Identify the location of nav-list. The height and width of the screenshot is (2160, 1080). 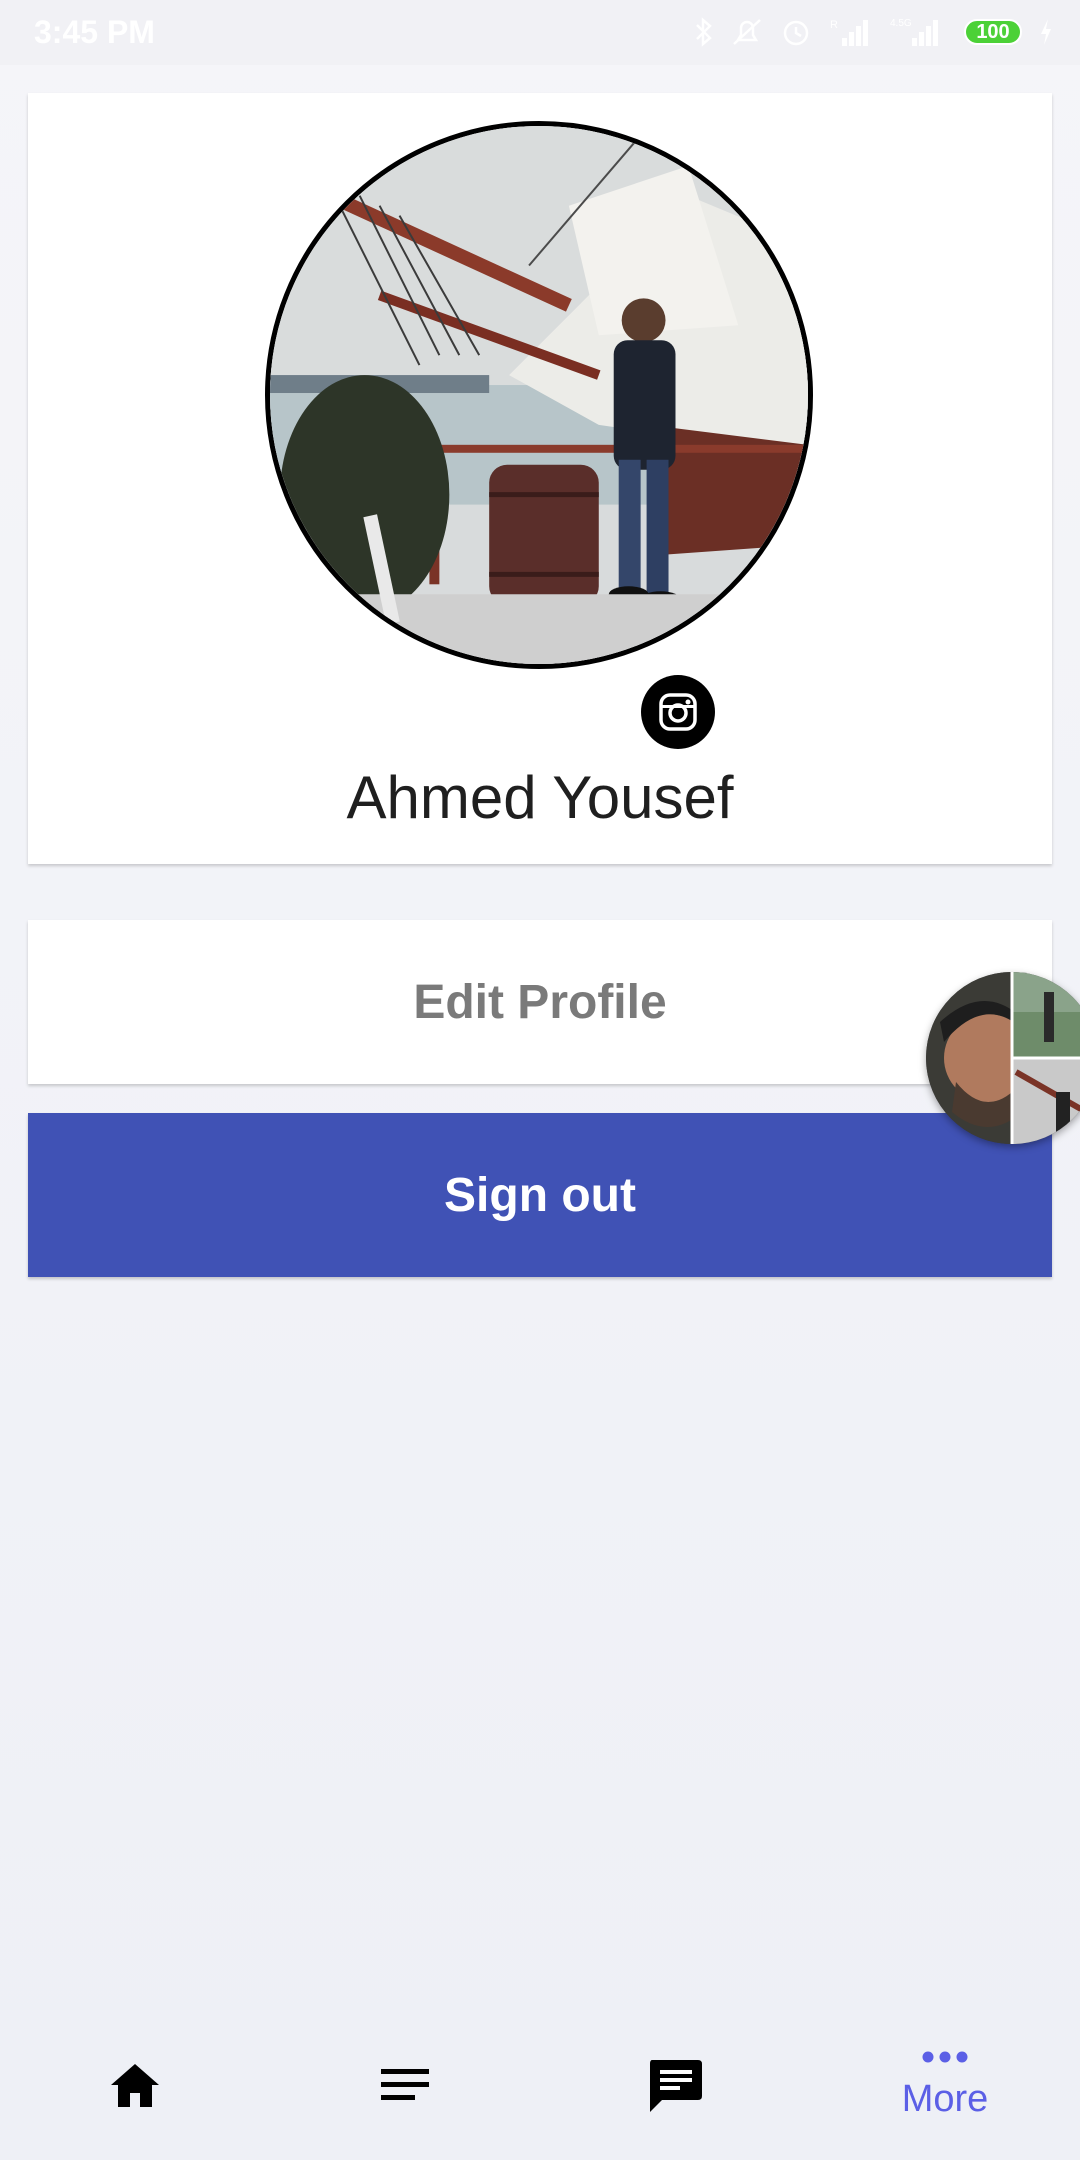
(405, 2085).